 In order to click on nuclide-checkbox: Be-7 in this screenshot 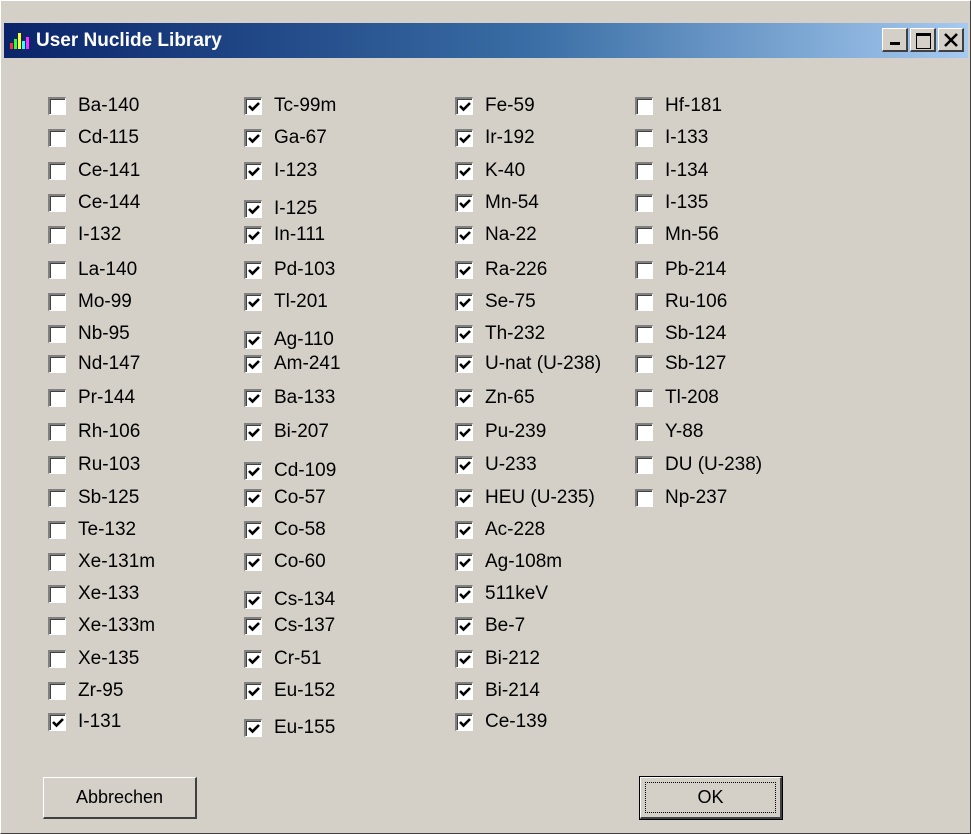, I will do `click(490, 626)`.